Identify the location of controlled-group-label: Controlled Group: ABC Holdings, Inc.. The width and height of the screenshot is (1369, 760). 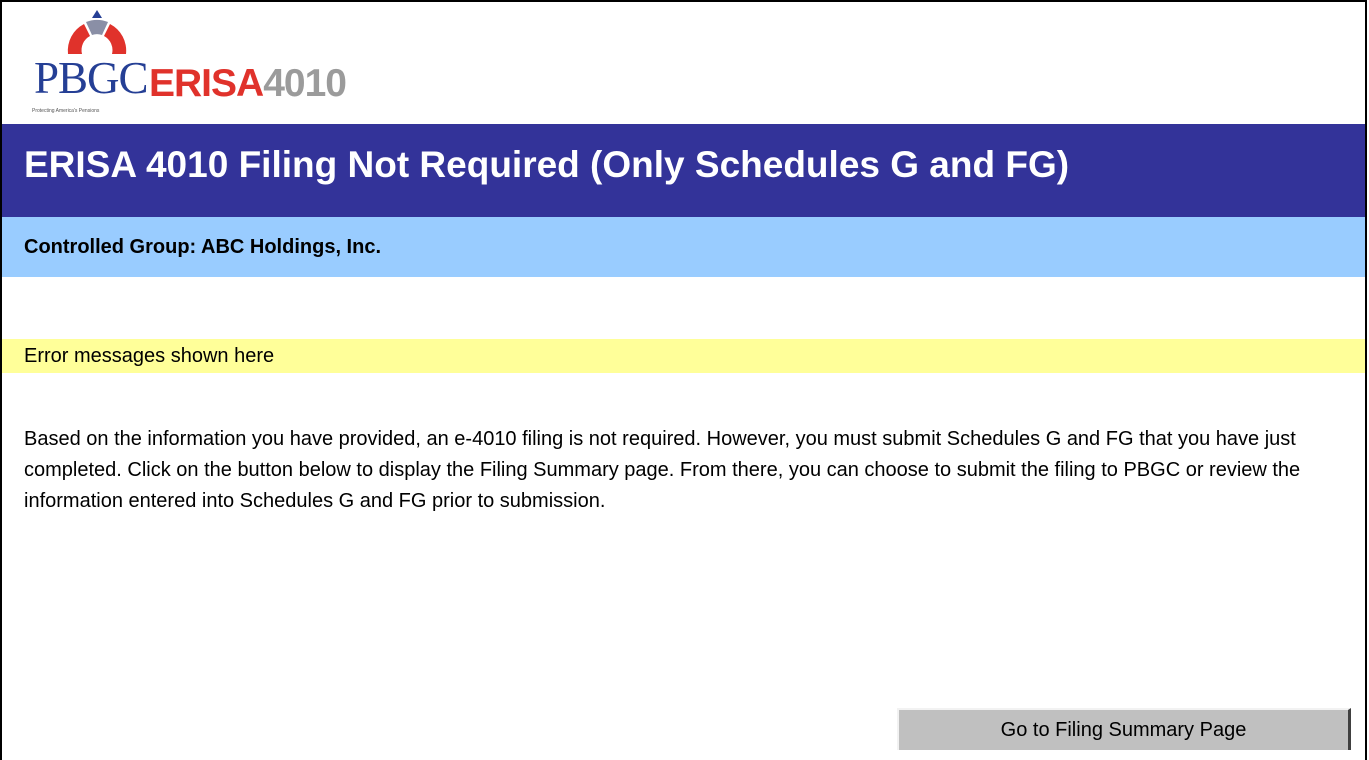
(203, 247).